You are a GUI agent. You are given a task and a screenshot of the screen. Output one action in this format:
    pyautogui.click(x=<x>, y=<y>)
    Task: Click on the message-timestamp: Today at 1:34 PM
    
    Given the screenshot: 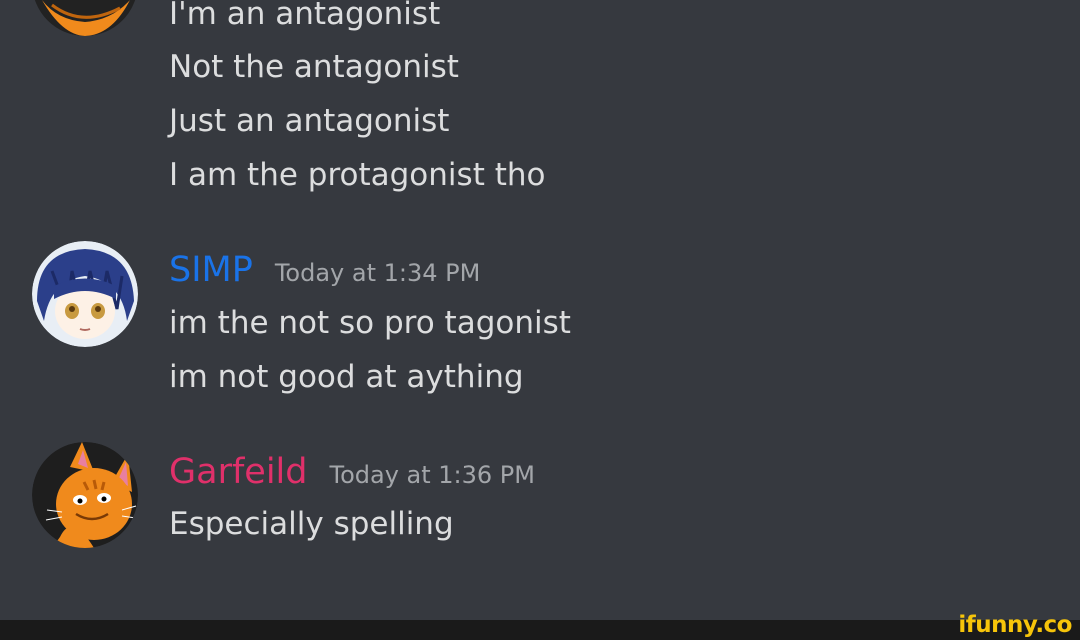 What is the action you would take?
    pyautogui.click(x=377, y=273)
    